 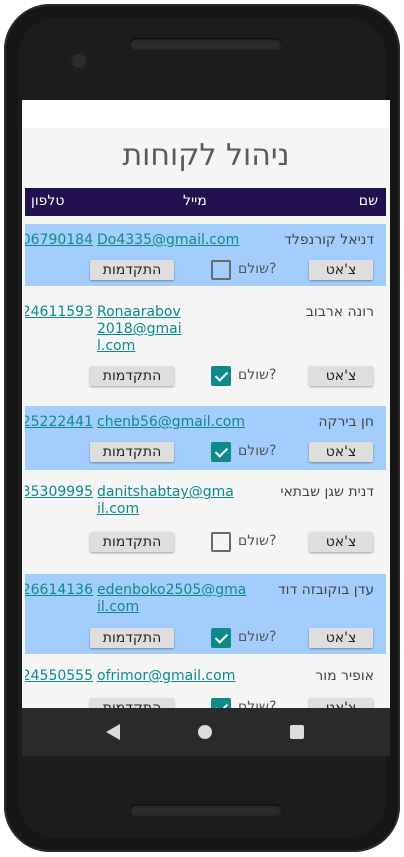 I want to click on customer-name: דניאל קורנפלד, so click(x=329, y=240).